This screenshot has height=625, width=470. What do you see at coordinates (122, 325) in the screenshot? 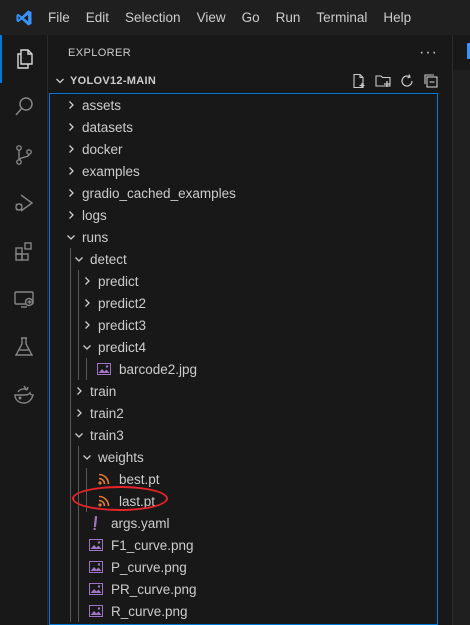
I see `tree-item-label: predict3` at bounding box center [122, 325].